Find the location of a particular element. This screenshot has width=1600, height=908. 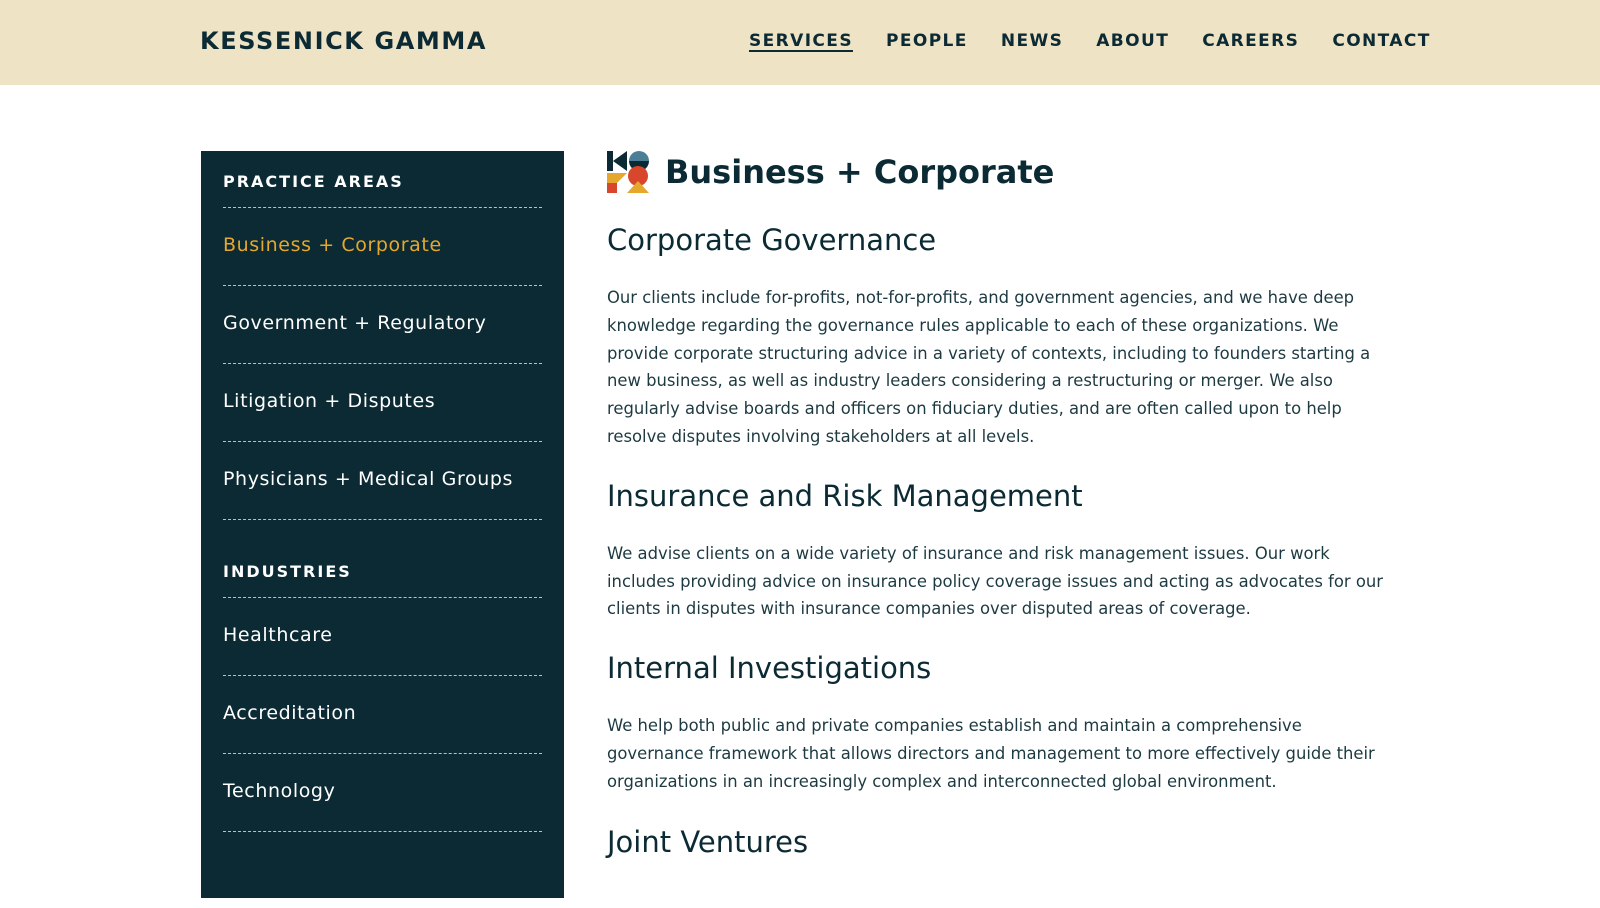

section-joint-ventures: Joint Ventures is located at coordinates (1002, 842).